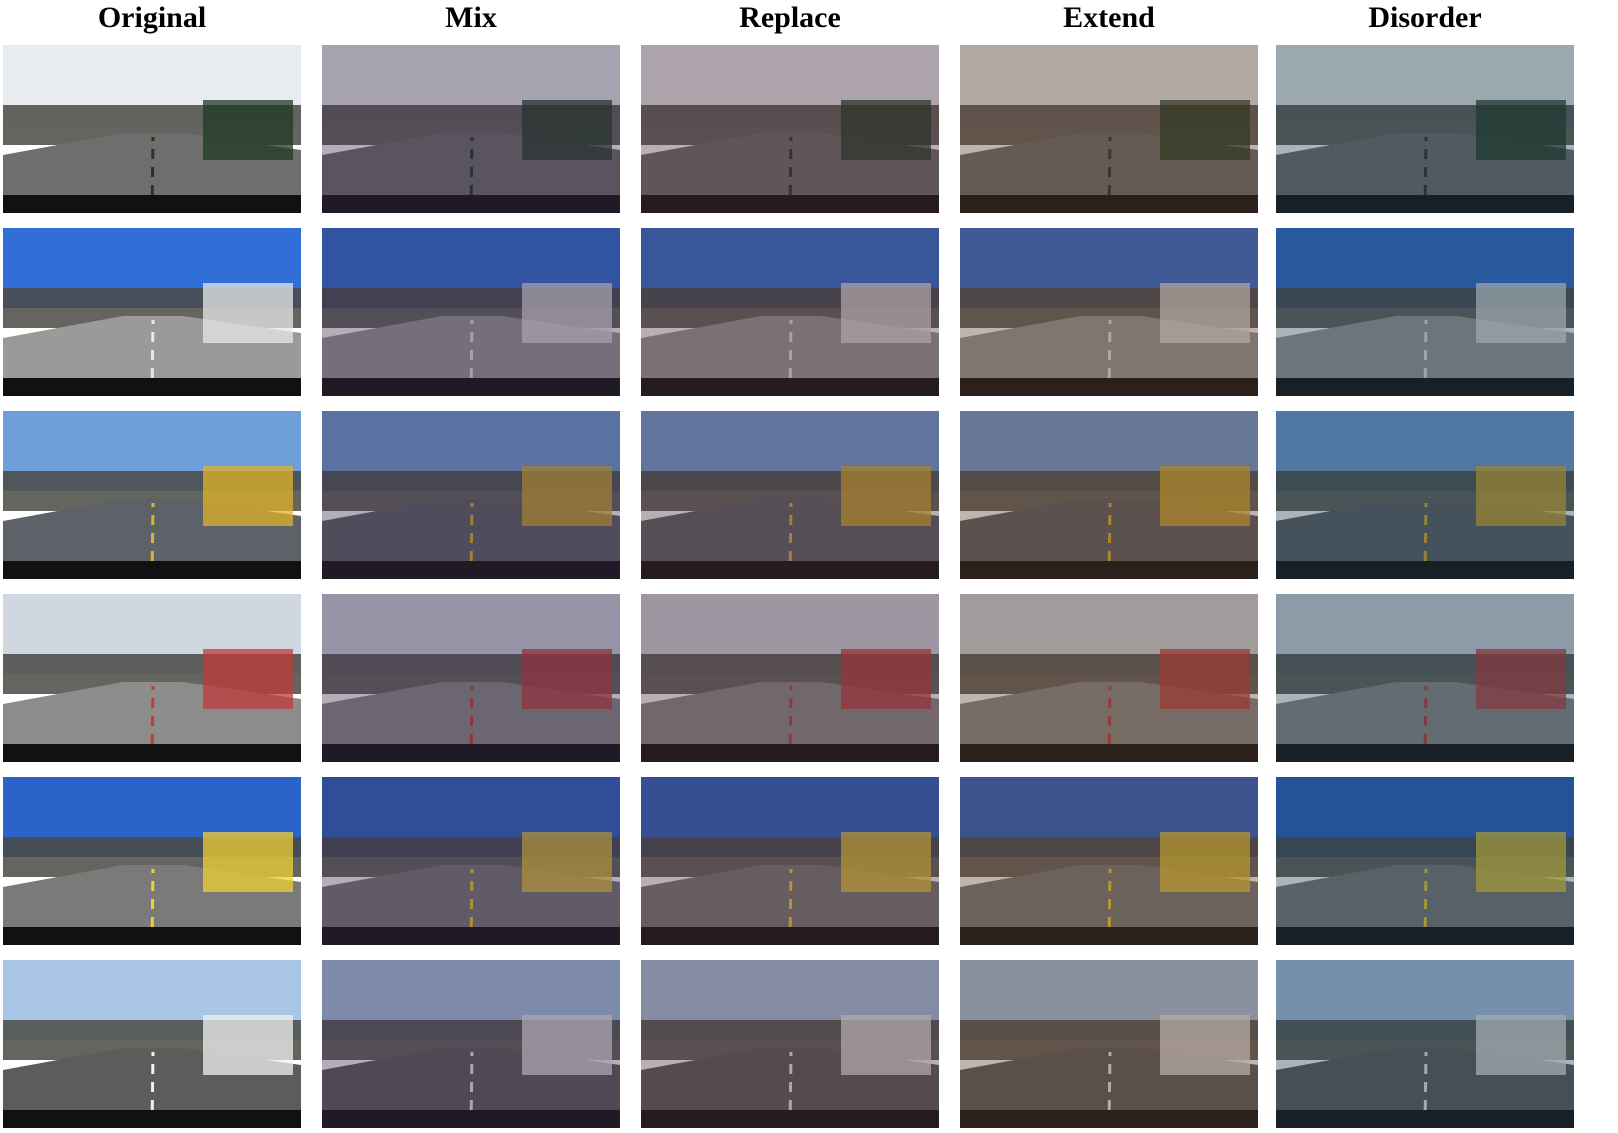 This screenshot has width=1618, height=1133. I want to click on column-header-original: Original, so click(152, 17).